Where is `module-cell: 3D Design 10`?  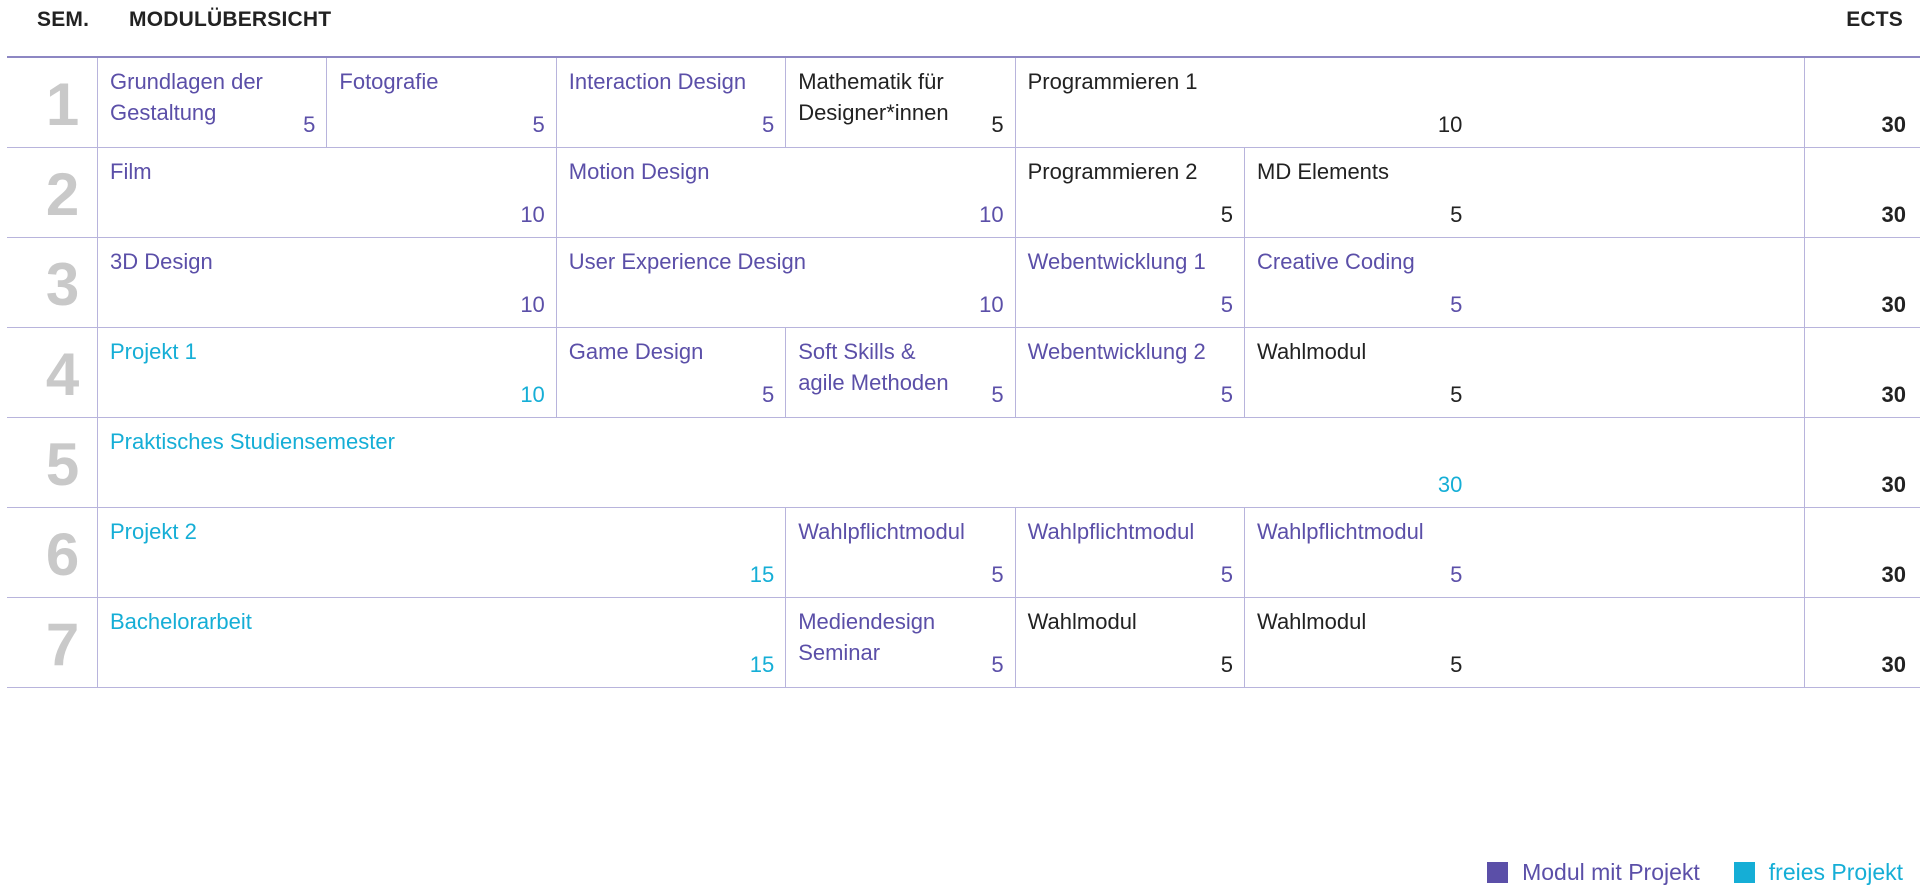 module-cell: 3D Design 10 is located at coordinates (326, 282).